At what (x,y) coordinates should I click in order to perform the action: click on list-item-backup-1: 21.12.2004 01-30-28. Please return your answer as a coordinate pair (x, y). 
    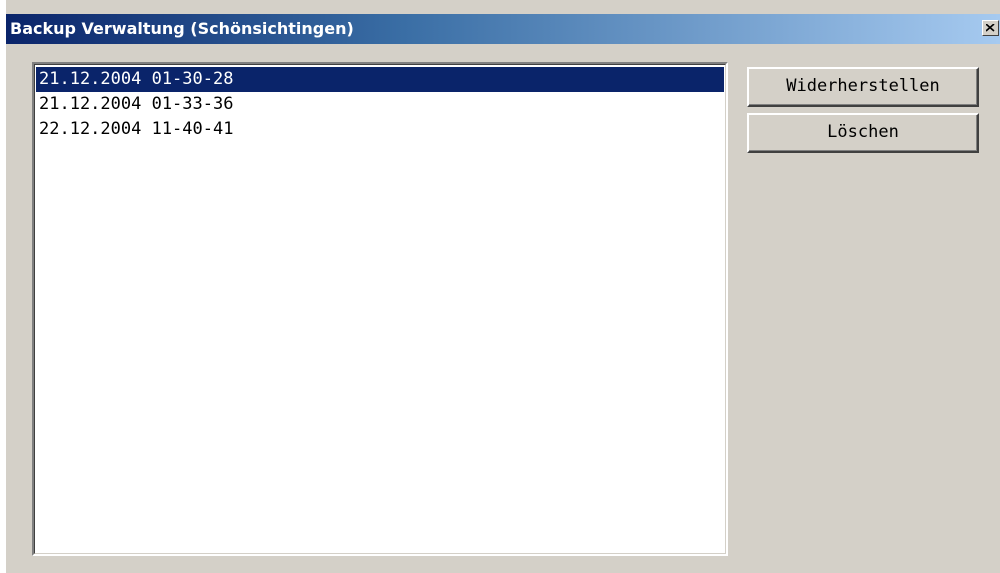
    Looking at the image, I should click on (380, 79).